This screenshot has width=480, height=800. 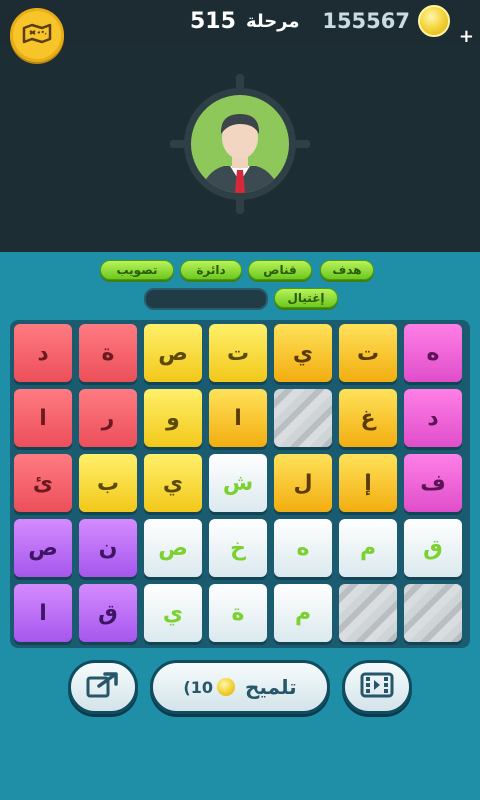 What do you see at coordinates (240, 144) in the screenshot?
I see `target-avatar-icon` at bounding box center [240, 144].